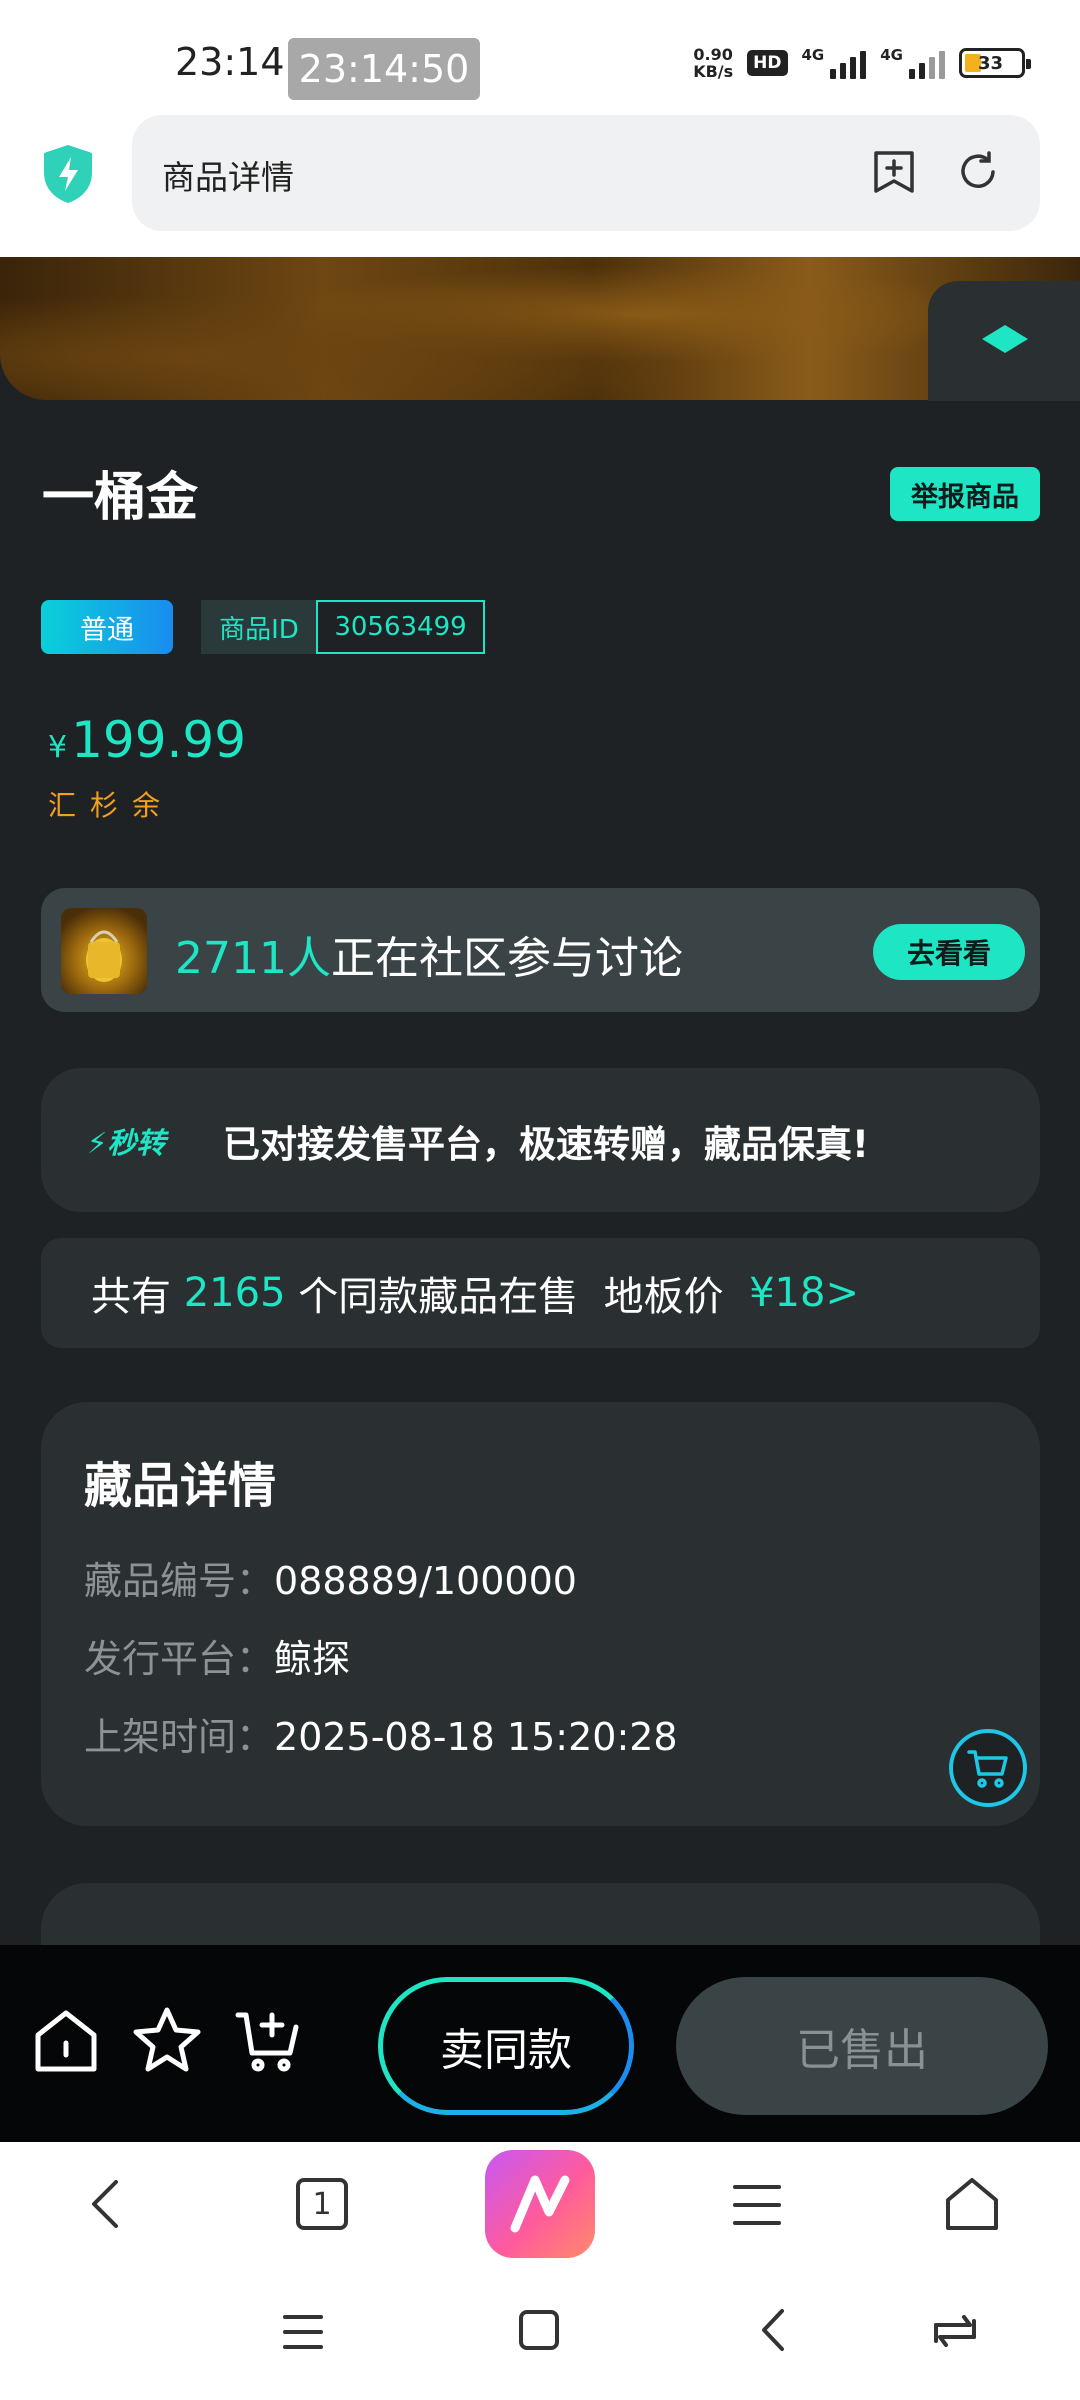 This screenshot has width=1080, height=2400. What do you see at coordinates (540, 1293) in the screenshot?
I see `market-floor-price-row: 共有 2165 个同款藏品在售 地板价 ¥18>` at bounding box center [540, 1293].